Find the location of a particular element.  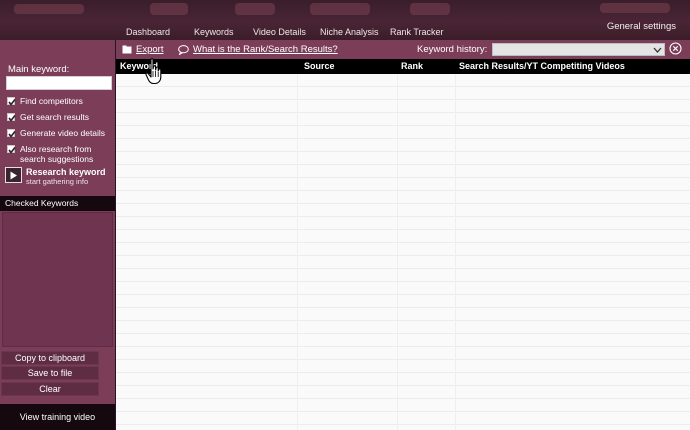

checked-keywords-list is located at coordinates (57, 279).